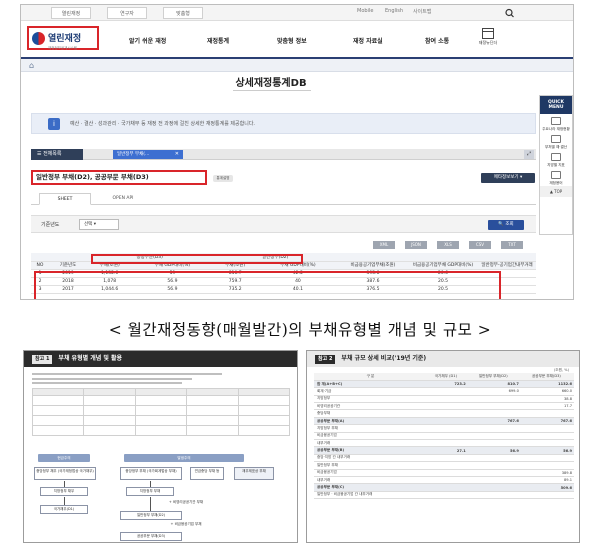 The image size is (600, 549). Describe the element at coordinates (33, 65) in the screenshot. I see `home-icon: ⌂` at that location.